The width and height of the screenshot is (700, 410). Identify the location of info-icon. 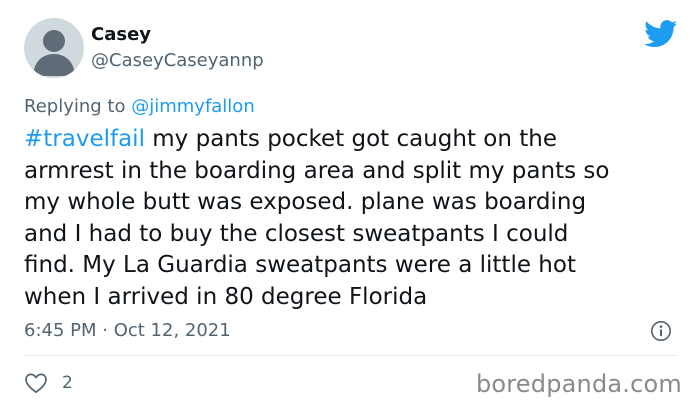
(661, 331).